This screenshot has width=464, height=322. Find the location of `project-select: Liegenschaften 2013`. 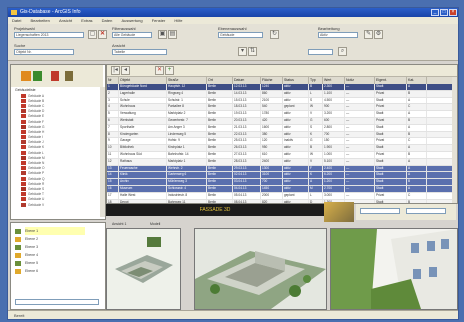

project-select: Liegenschaften 2013 is located at coordinates (49, 35).